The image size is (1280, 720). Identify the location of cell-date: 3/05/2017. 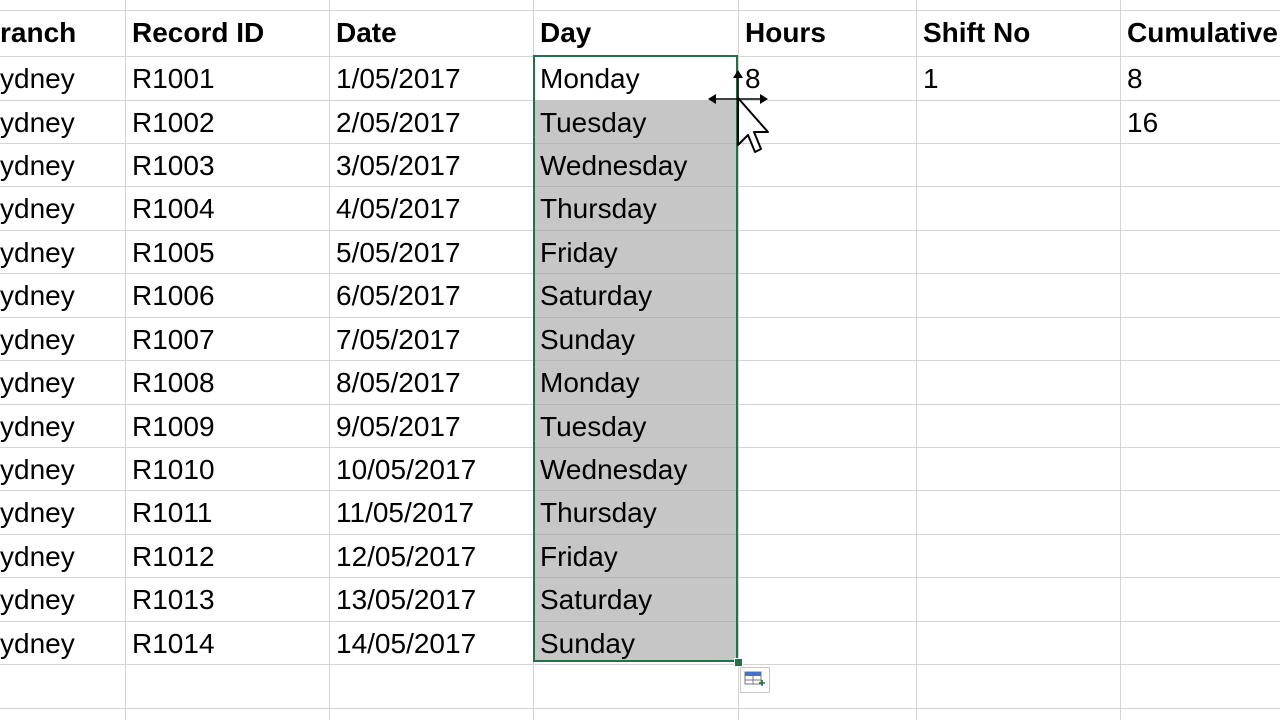
(395, 165).